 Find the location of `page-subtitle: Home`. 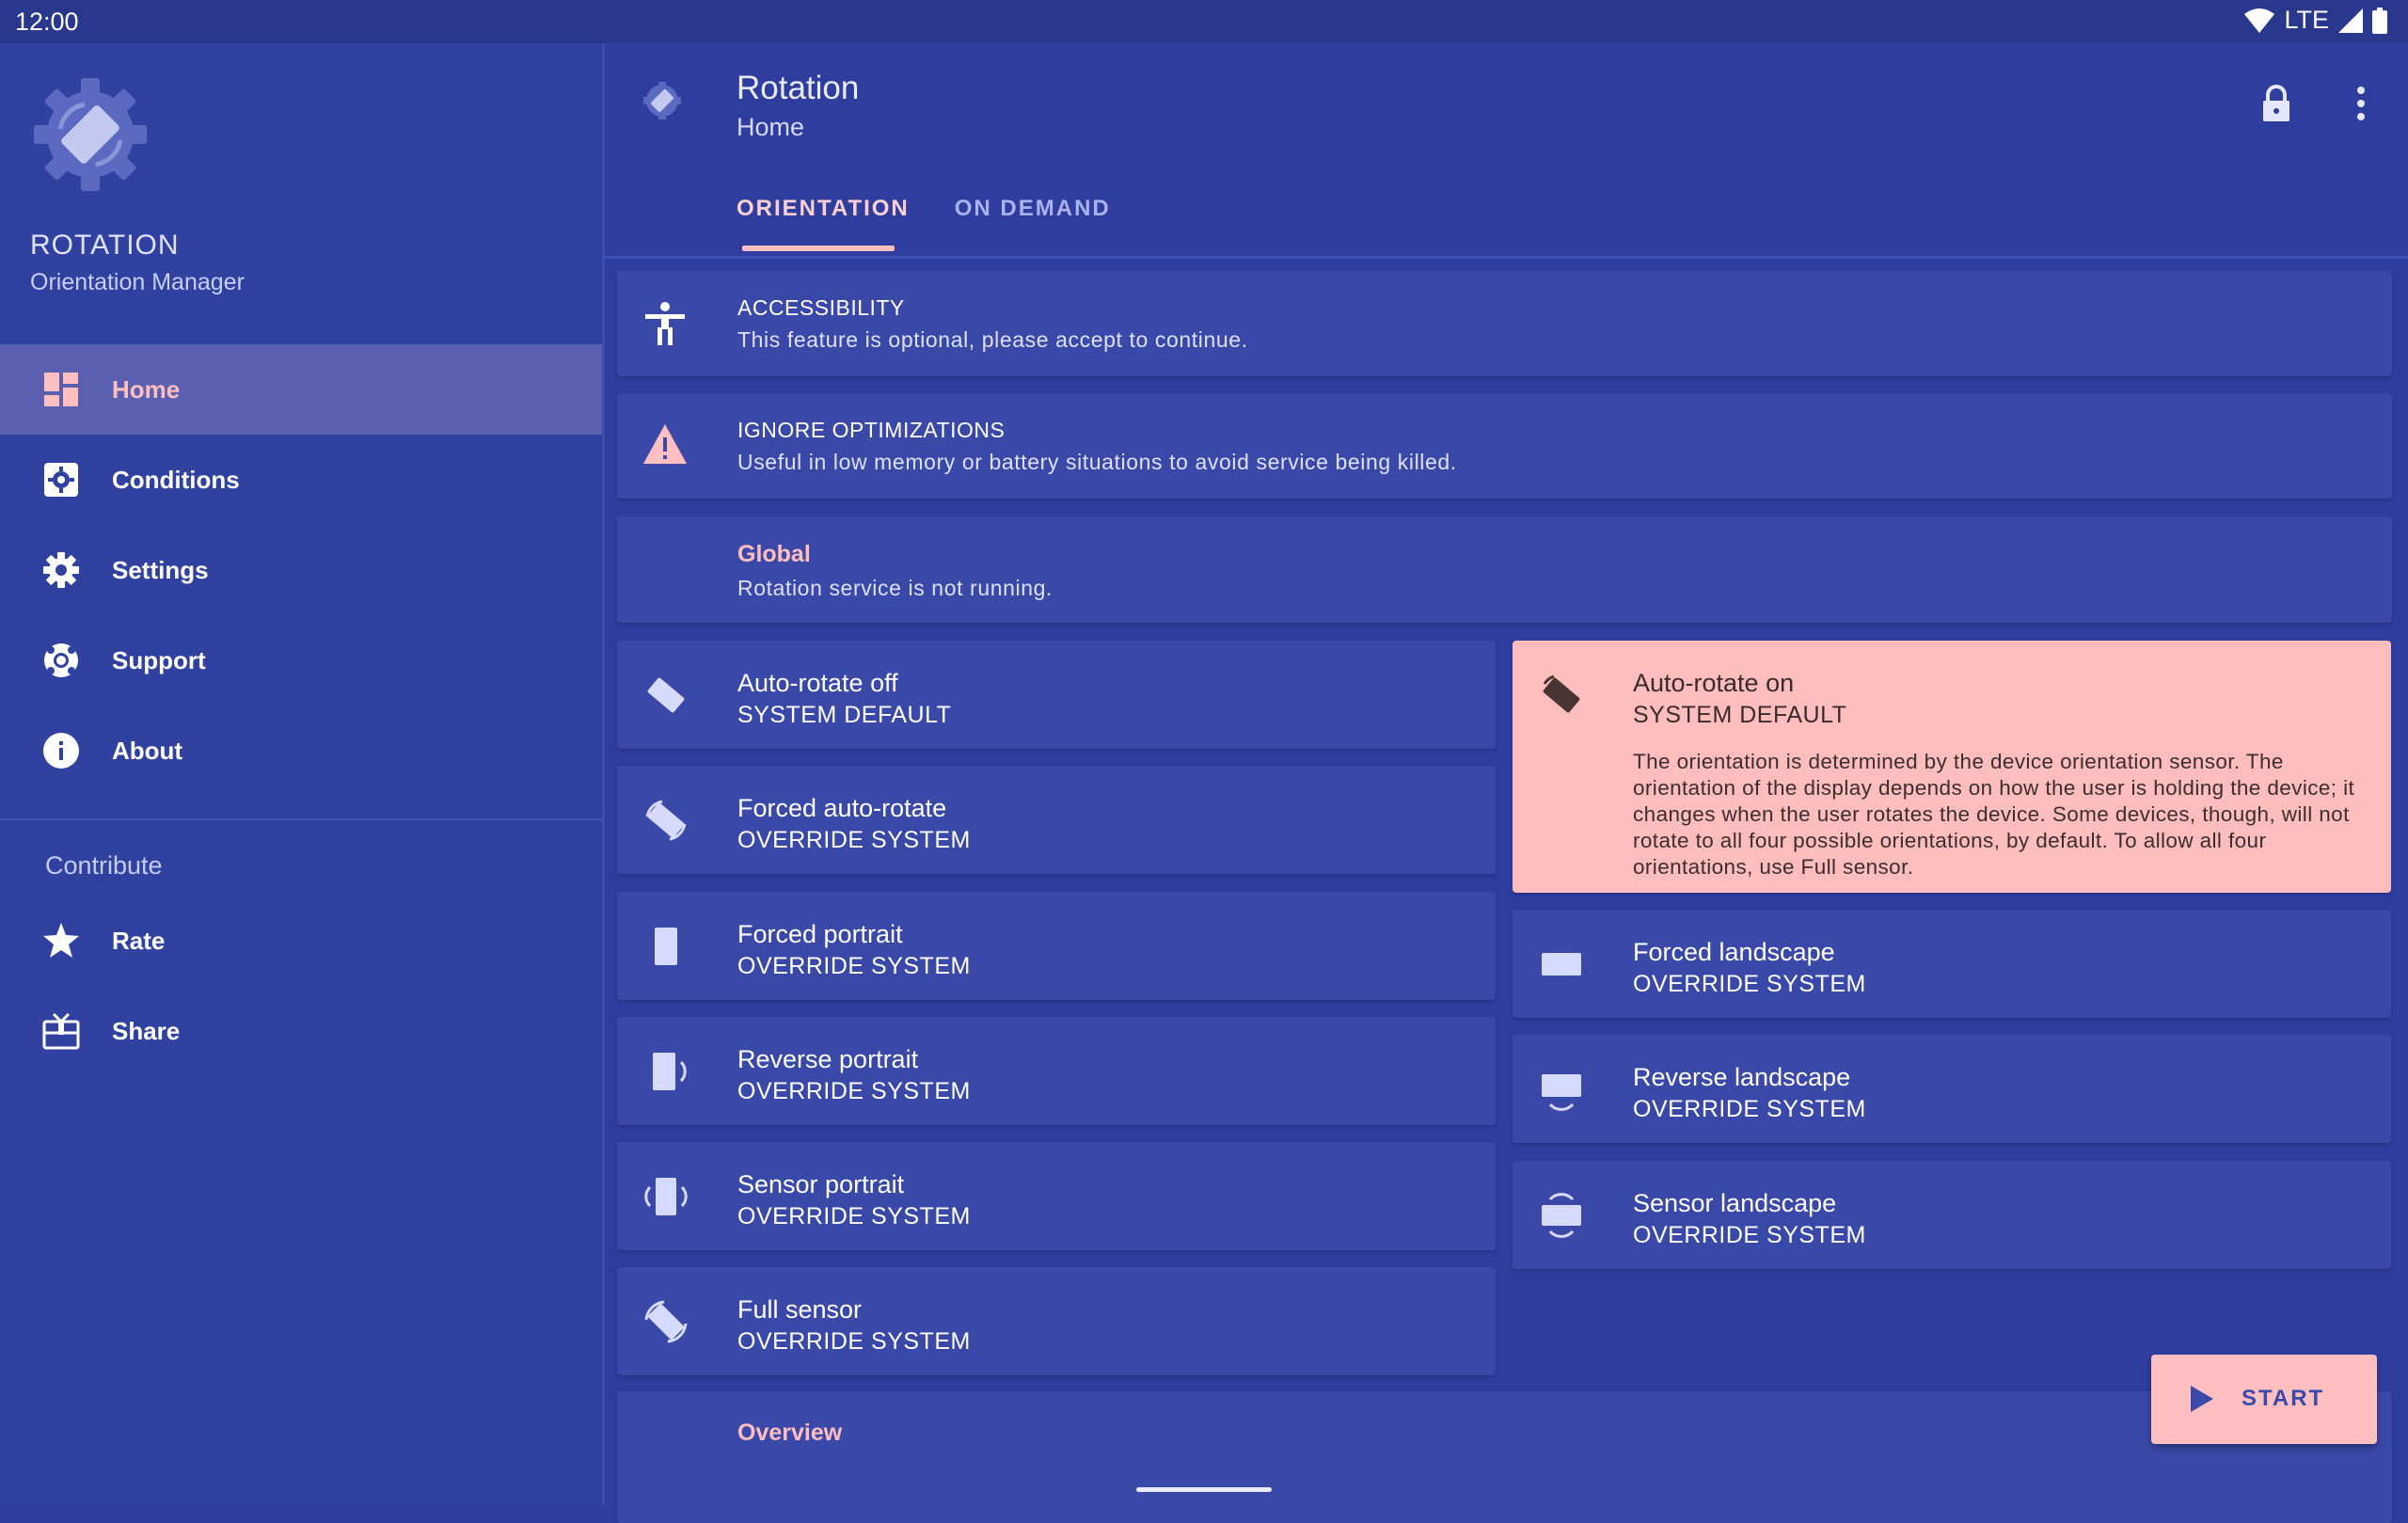

page-subtitle: Home is located at coordinates (771, 127).